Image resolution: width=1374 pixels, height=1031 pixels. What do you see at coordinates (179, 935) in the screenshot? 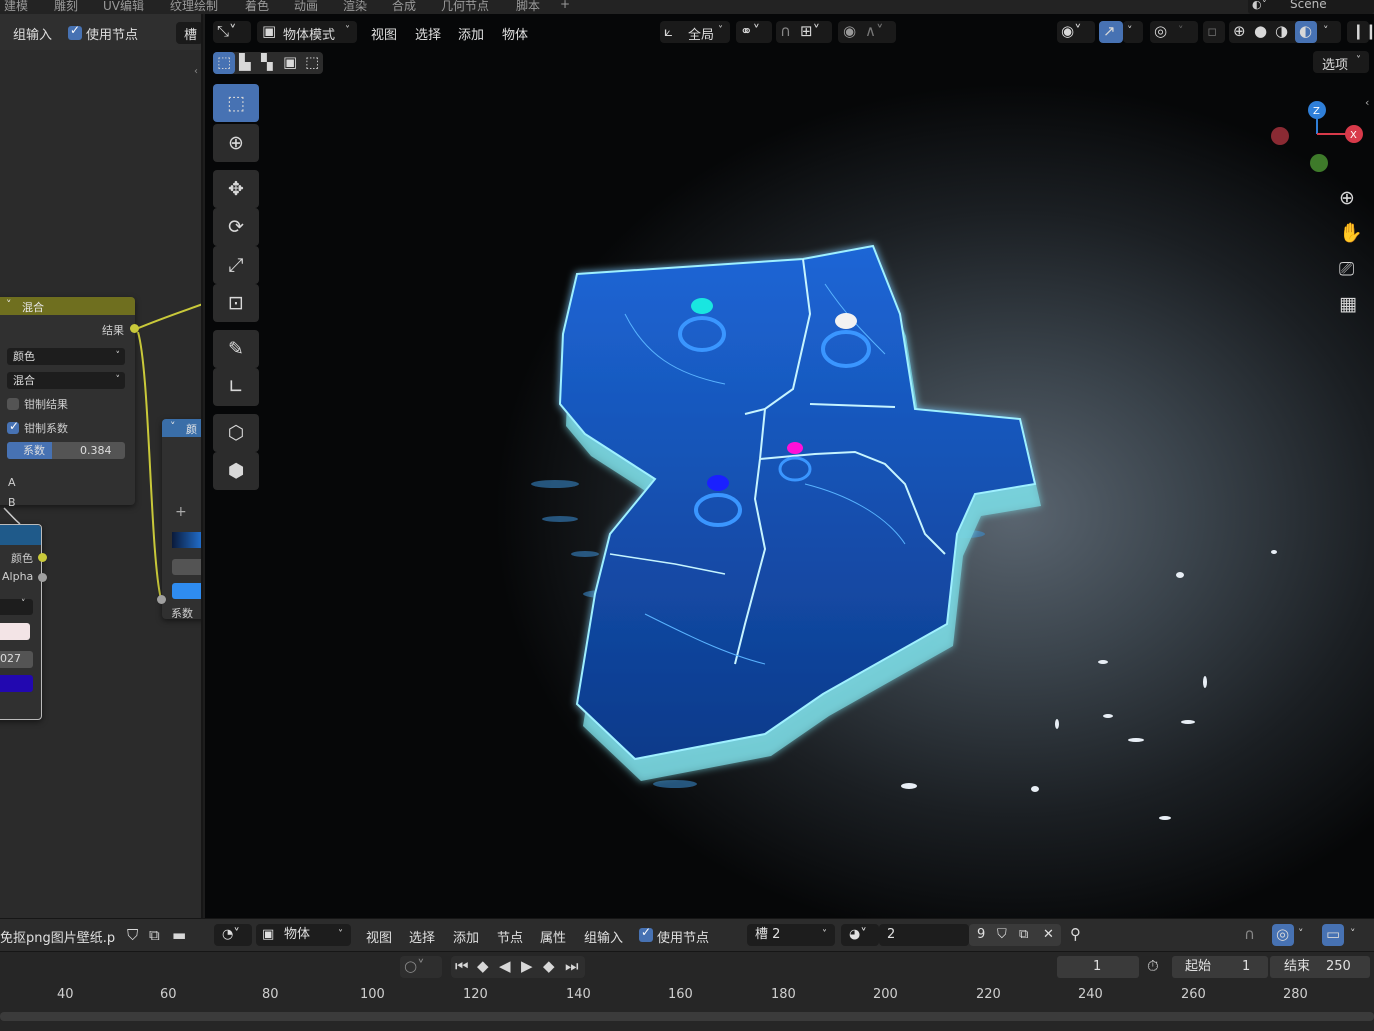
I see `folder-icon: ▬` at bounding box center [179, 935].